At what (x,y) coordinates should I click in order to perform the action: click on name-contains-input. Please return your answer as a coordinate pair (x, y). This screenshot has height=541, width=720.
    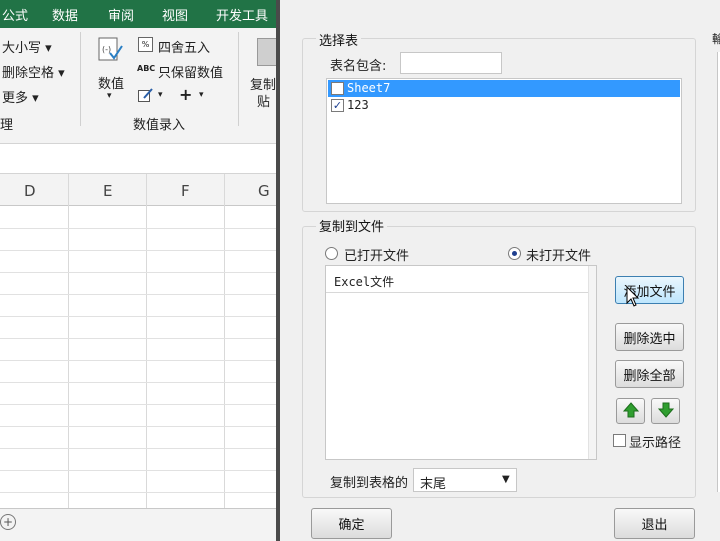
    Looking at the image, I should click on (451, 63).